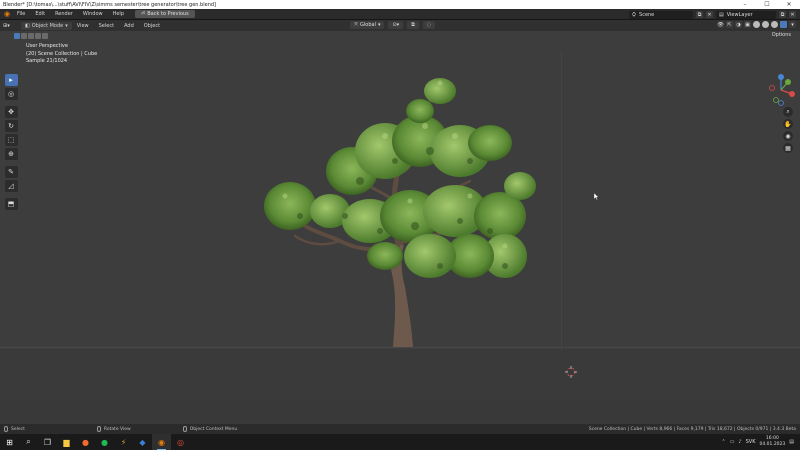 This screenshot has height=450, width=800. Describe the element at coordinates (213, 429) in the screenshot. I see `status-context-label: Object Context Menu` at that location.